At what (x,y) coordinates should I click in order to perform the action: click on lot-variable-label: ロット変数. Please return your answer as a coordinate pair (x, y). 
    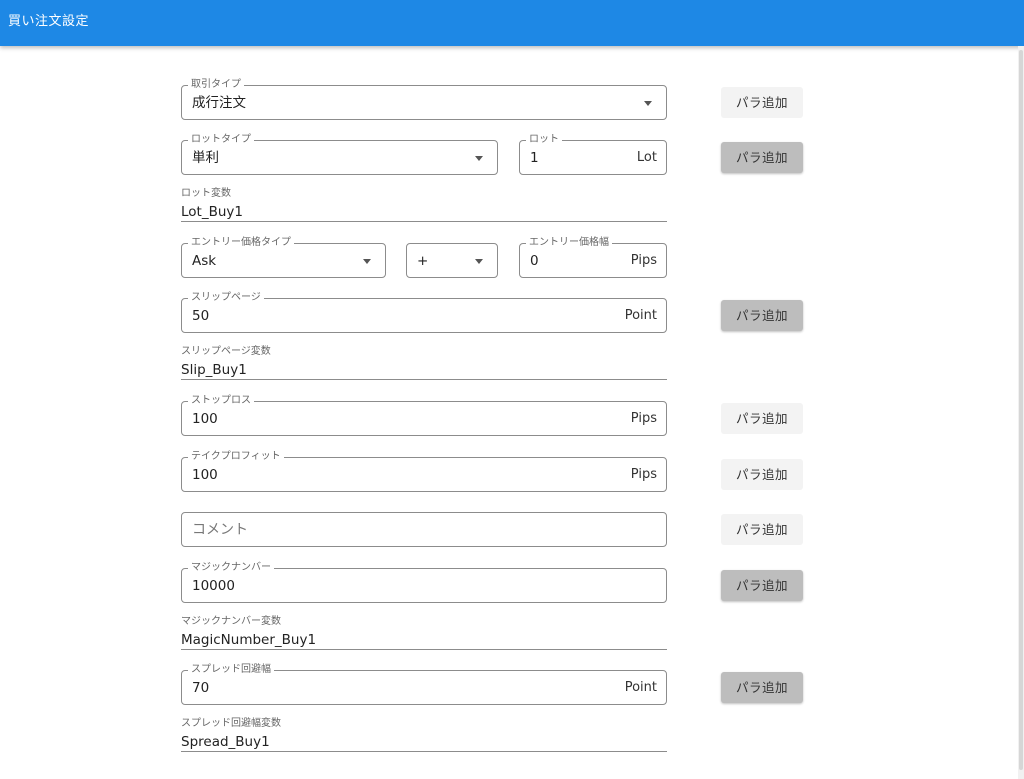
    Looking at the image, I should click on (206, 193).